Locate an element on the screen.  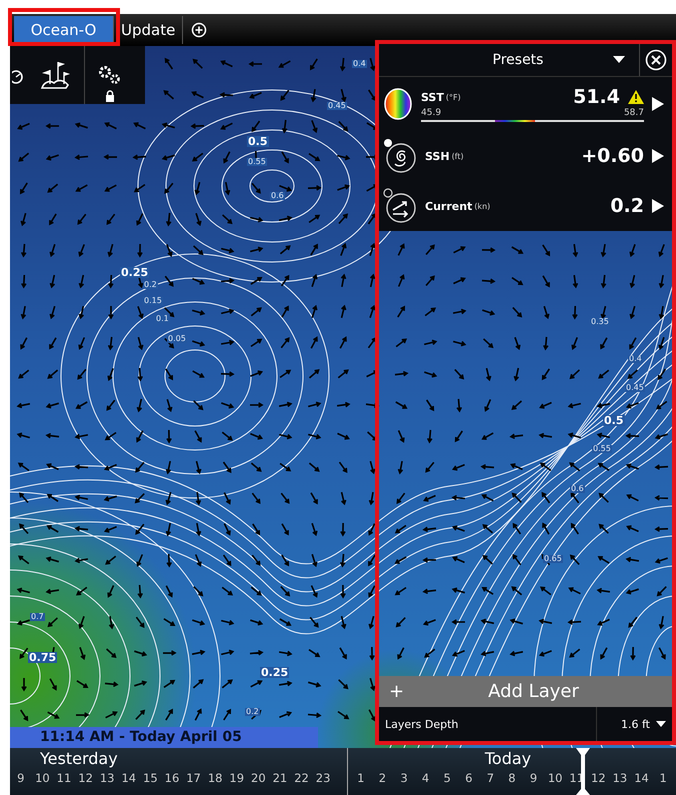
range-min: 45.9 is located at coordinates (431, 113).